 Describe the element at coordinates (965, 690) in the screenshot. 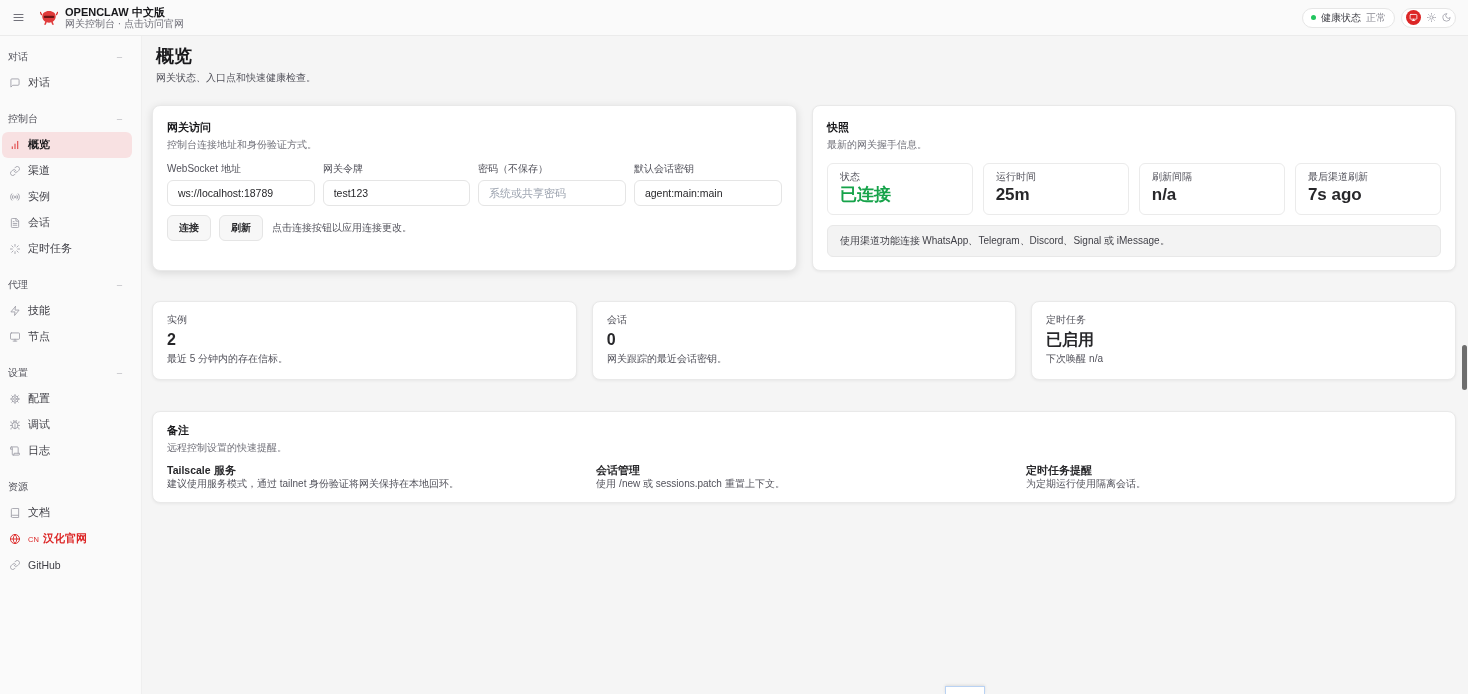

I see `floating-panel` at that location.